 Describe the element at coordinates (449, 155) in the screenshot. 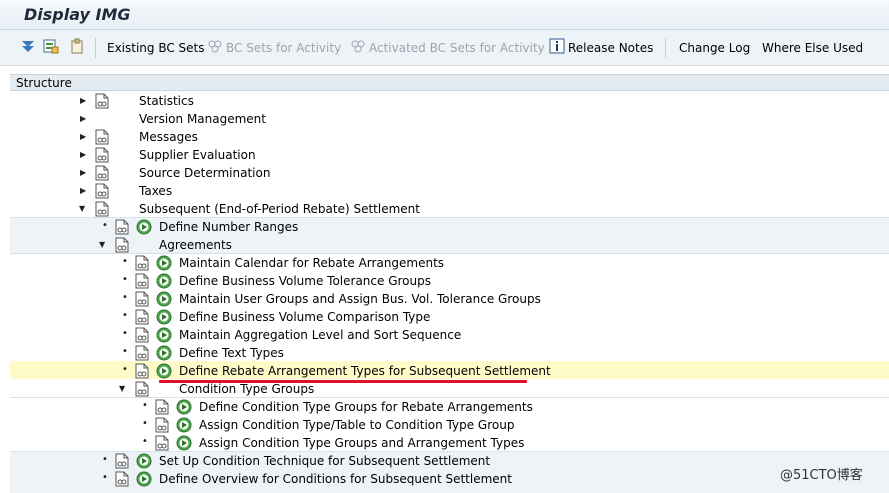

I see `tree-node-supplier-evaluation: ▶ Supplier Evaluation` at that location.